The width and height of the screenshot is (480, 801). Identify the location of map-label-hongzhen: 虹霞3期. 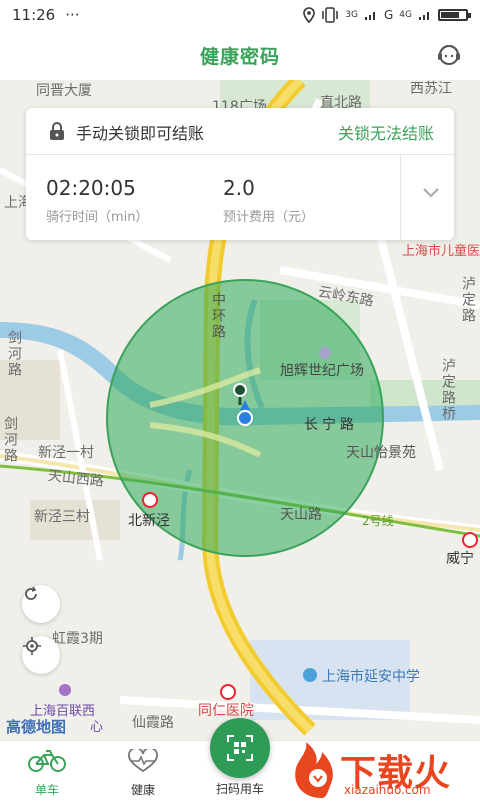
(77, 639).